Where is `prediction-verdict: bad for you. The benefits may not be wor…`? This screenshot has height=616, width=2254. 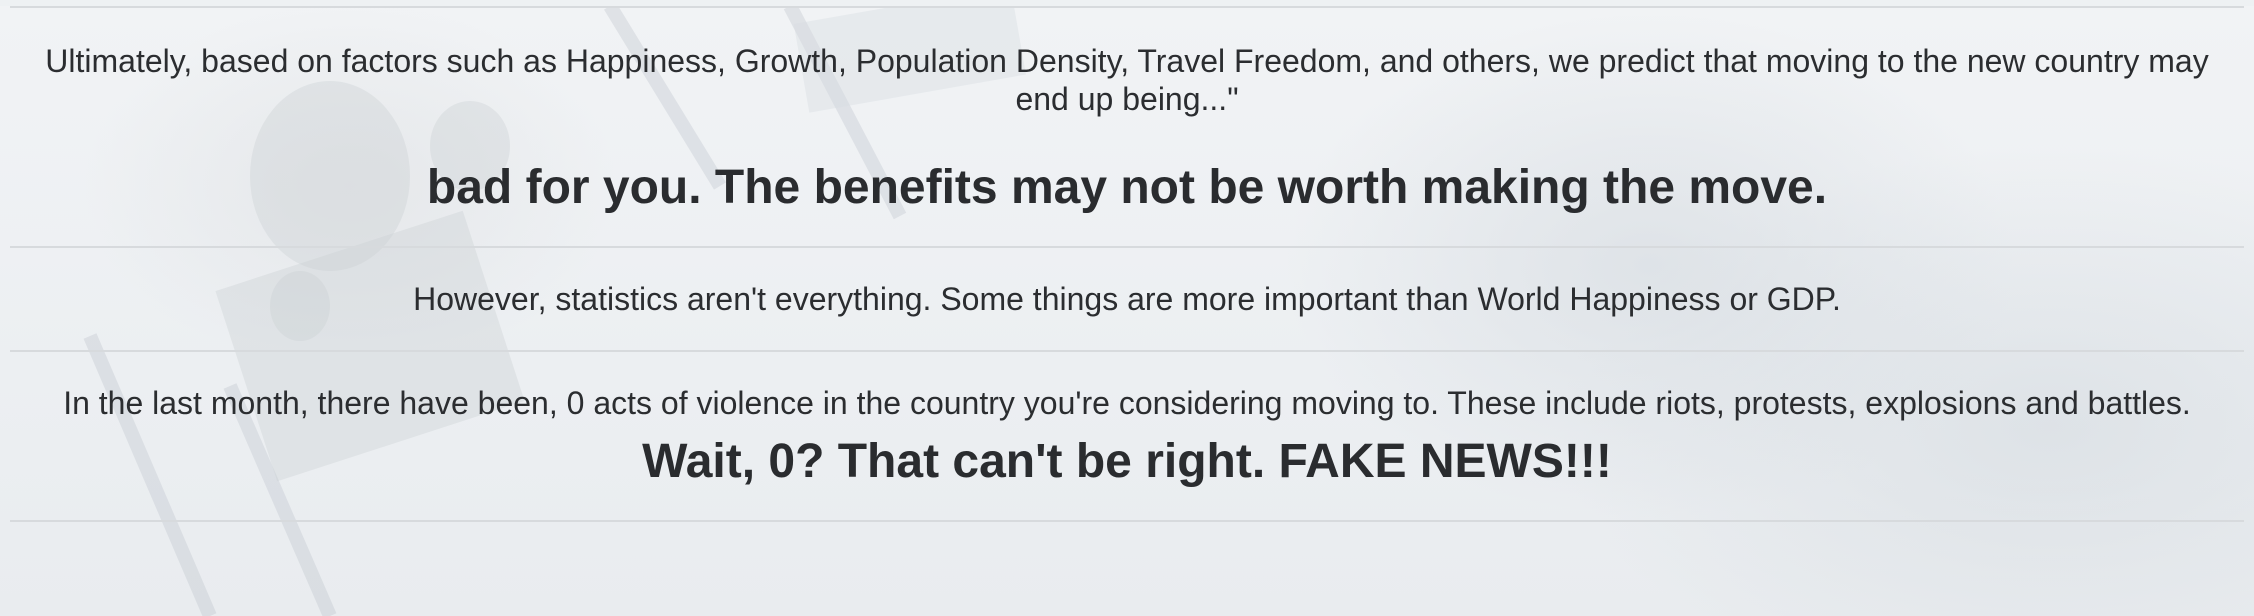
prediction-verdict: bad for you. The benefits may not be wor… is located at coordinates (1127, 187).